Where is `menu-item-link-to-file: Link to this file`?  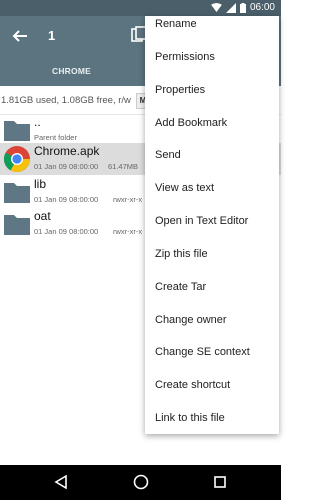
menu-item-link-to-file: Link to this file is located at coordinates (212, 418).